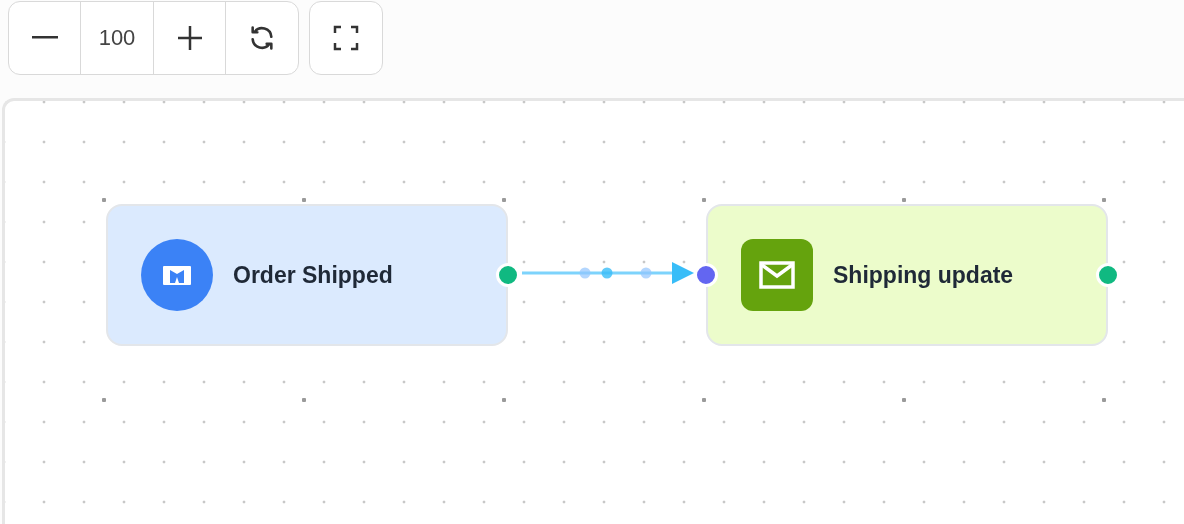  Describe the element at coordinates (777, 275) in the screenshot. I see `mail-icon` at that location.